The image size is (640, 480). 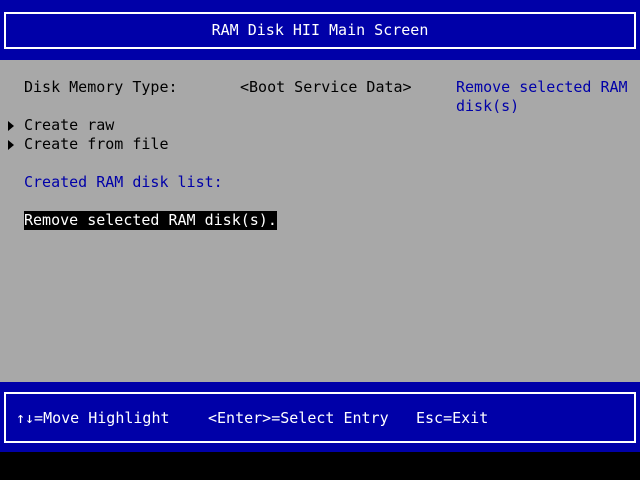 I want to click on help-text-line1: Remove selected RAM, so click(x=542, y=87).